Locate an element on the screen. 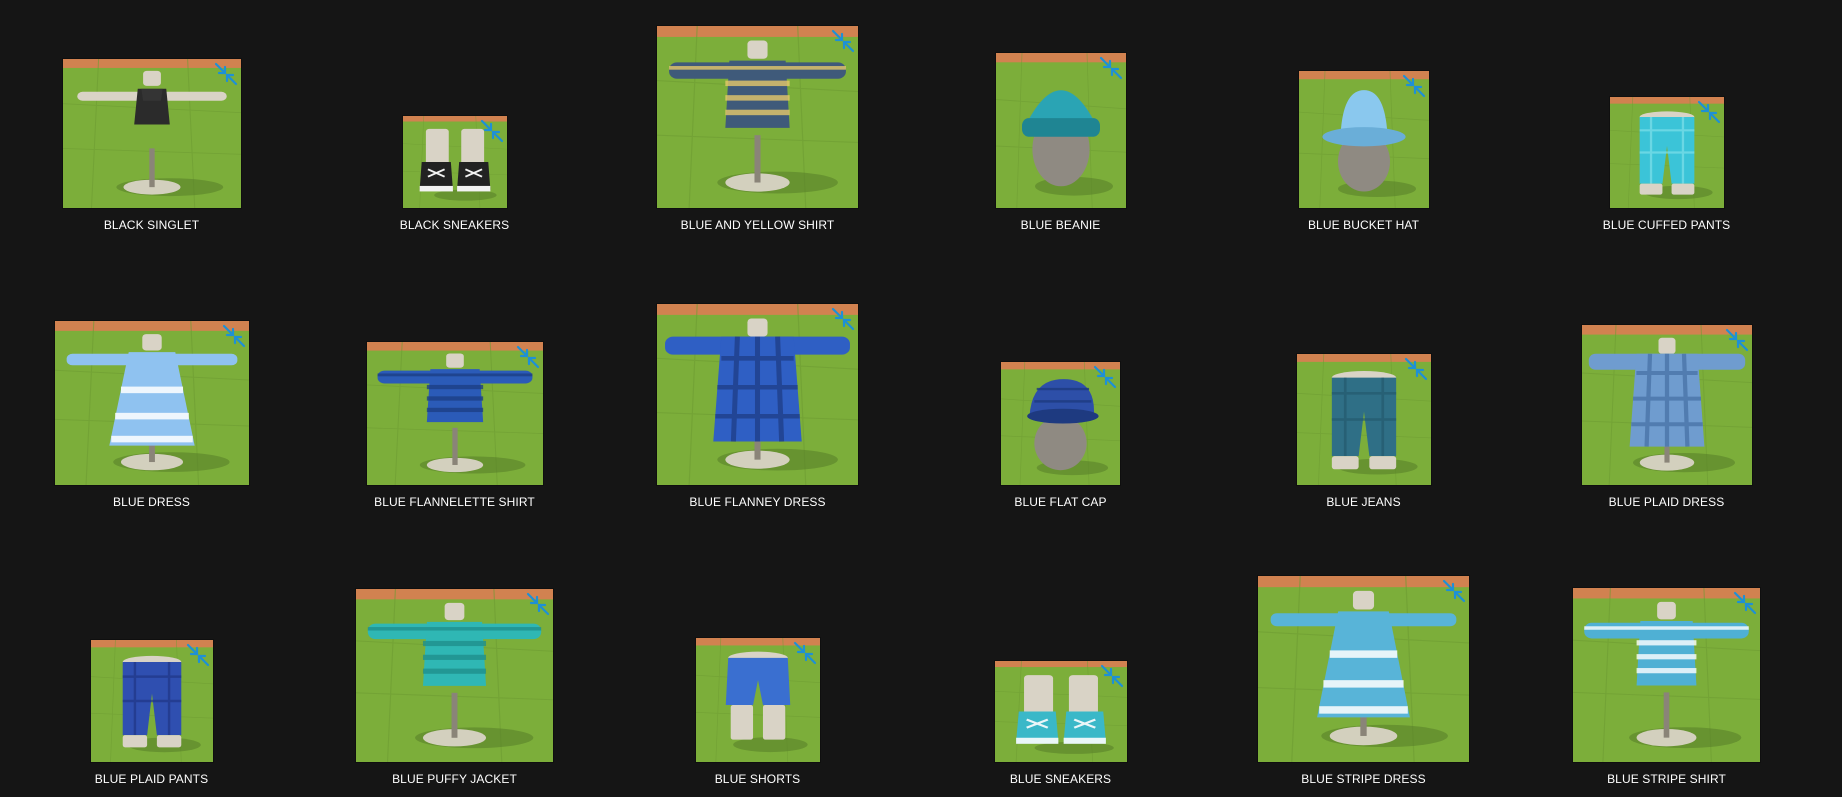  item-tile: BLACK SINGLET is located at coordinates (151, 120).